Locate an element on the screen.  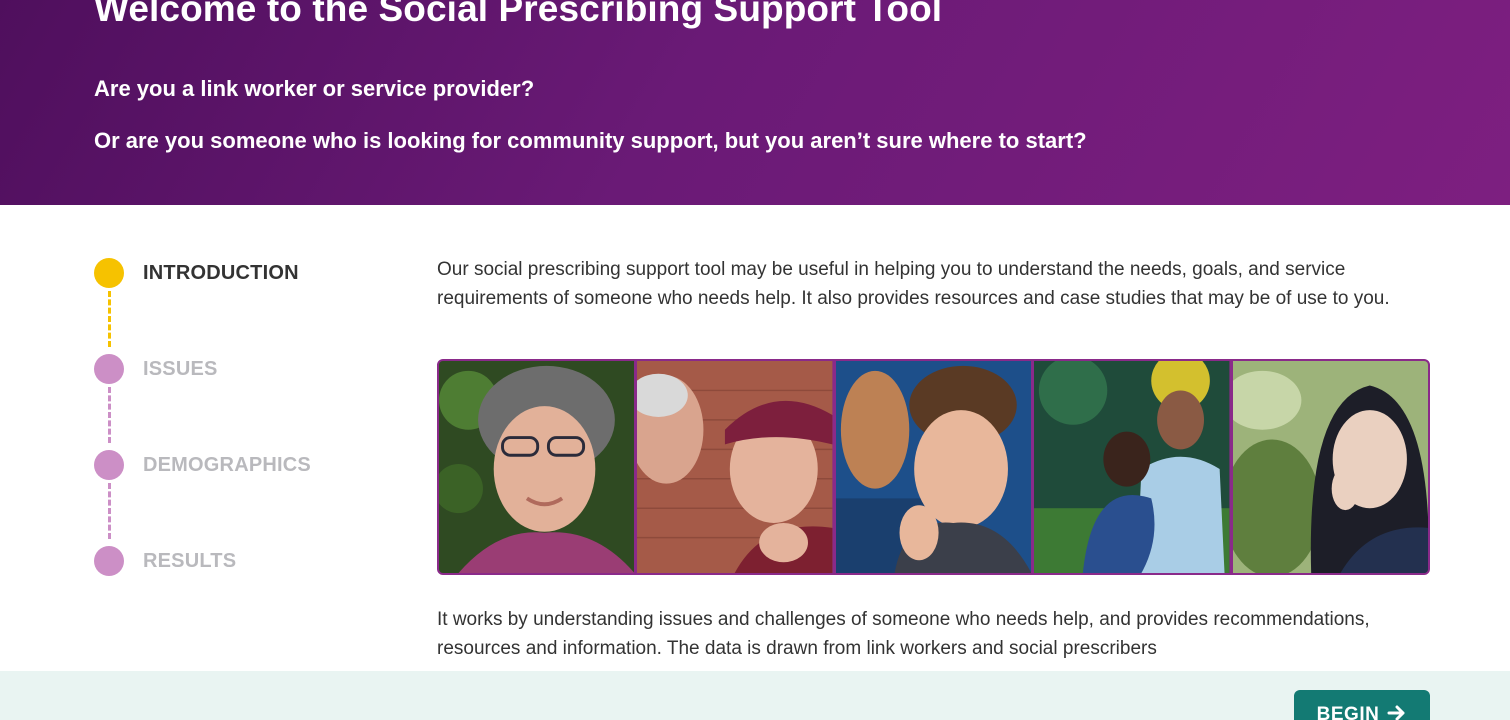
step-issues: ISSUES is located at coordinates (156, 369).